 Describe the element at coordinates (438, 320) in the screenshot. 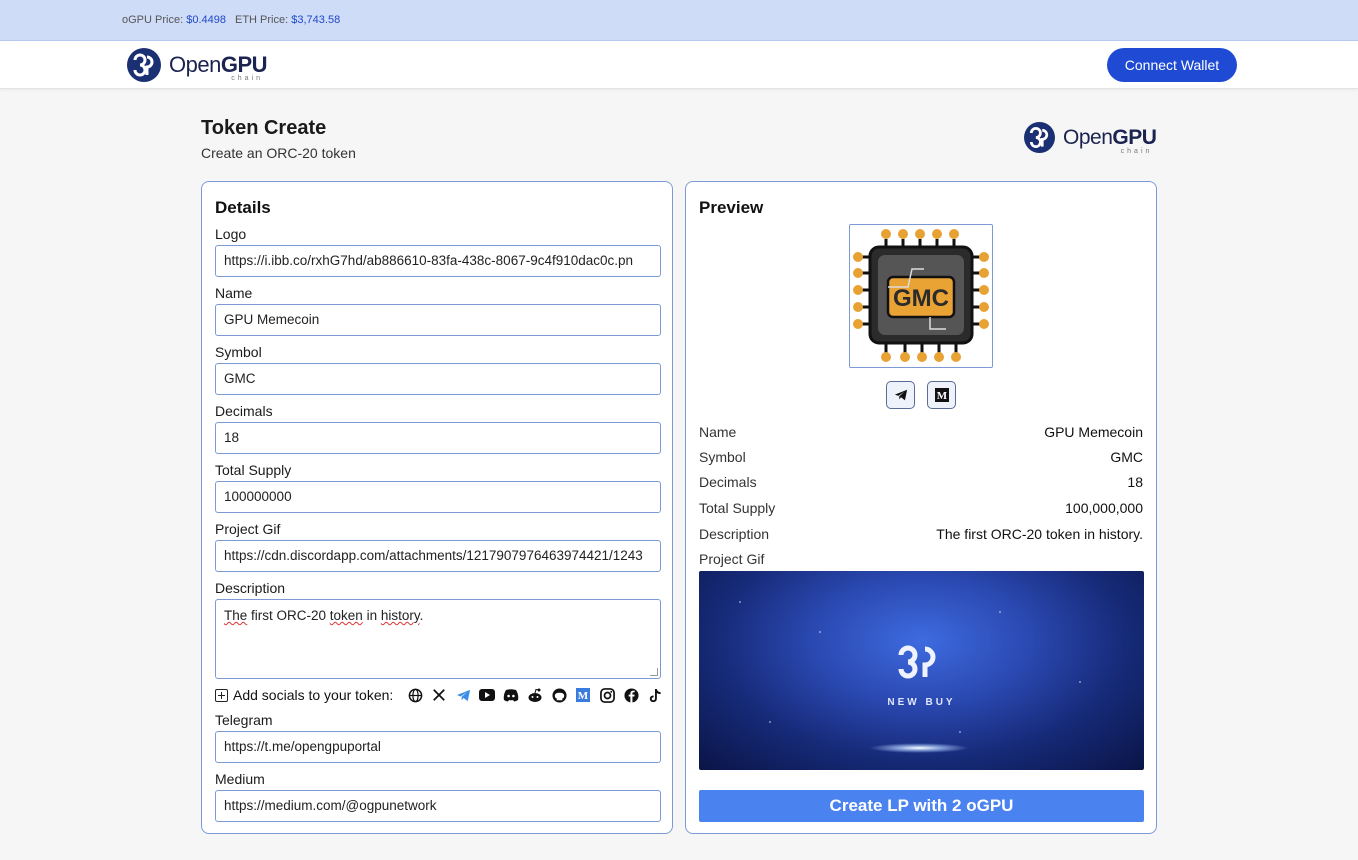

I see `name-input: GPU Memecoin` at that location.